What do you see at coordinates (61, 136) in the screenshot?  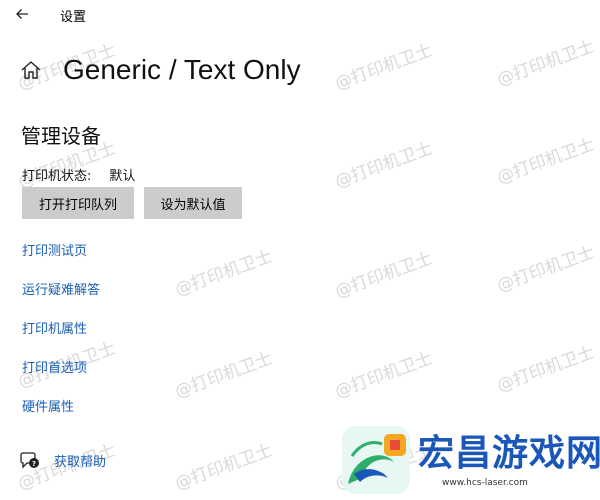 I see `section-title: 管理设备` at bounding box center [61, 136].